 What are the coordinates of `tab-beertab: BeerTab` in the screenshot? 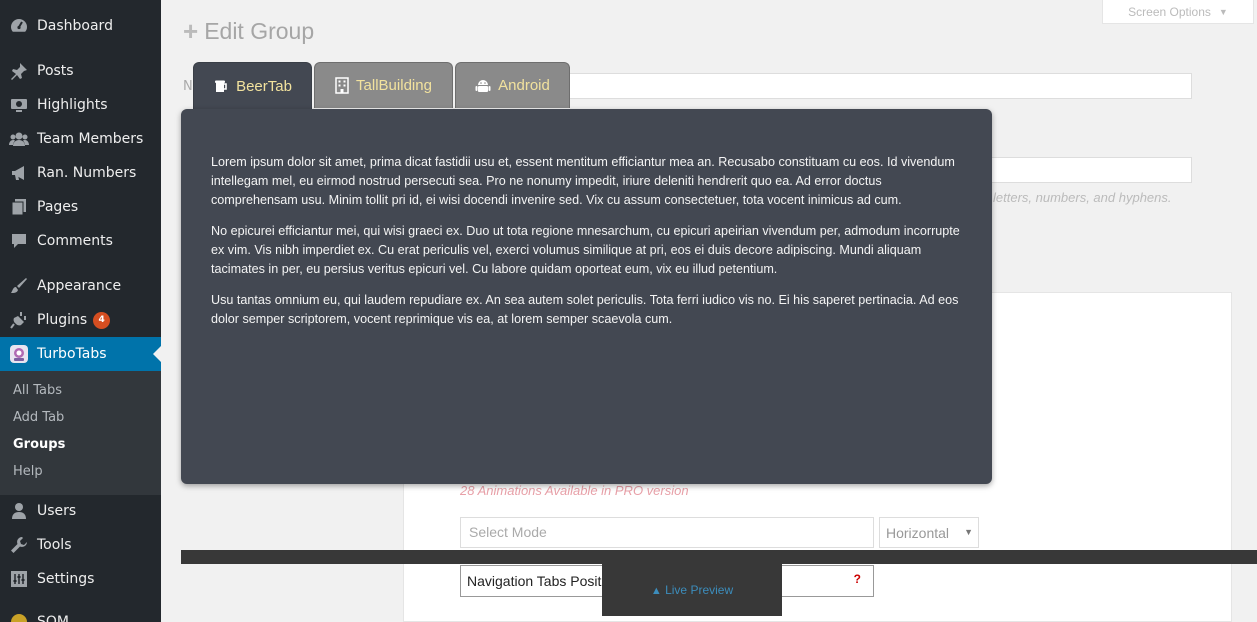 It's located at (252, 86).